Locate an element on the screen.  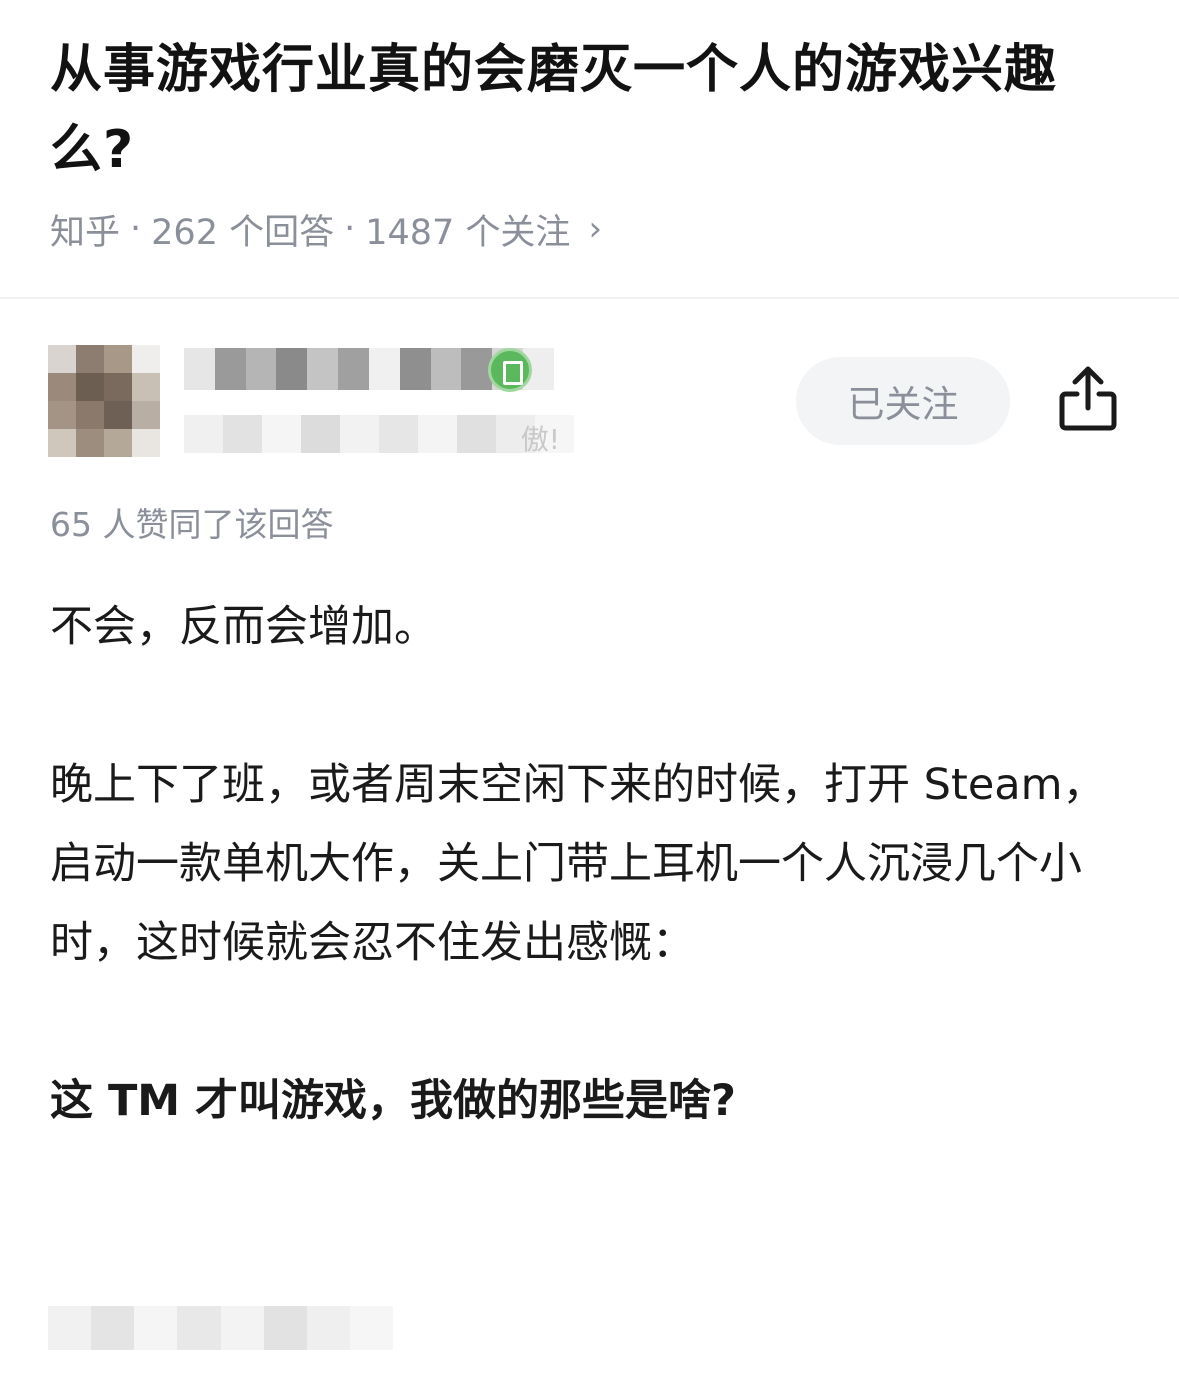
followers-count: 1487 个关注 is located at coordinates (468, 232).